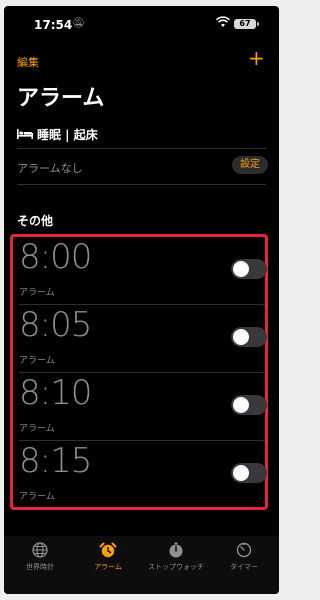 The width and height of the screenshot is (320, 600). I want to click on tab-label: ストップウォッチ, so click(176, 567).